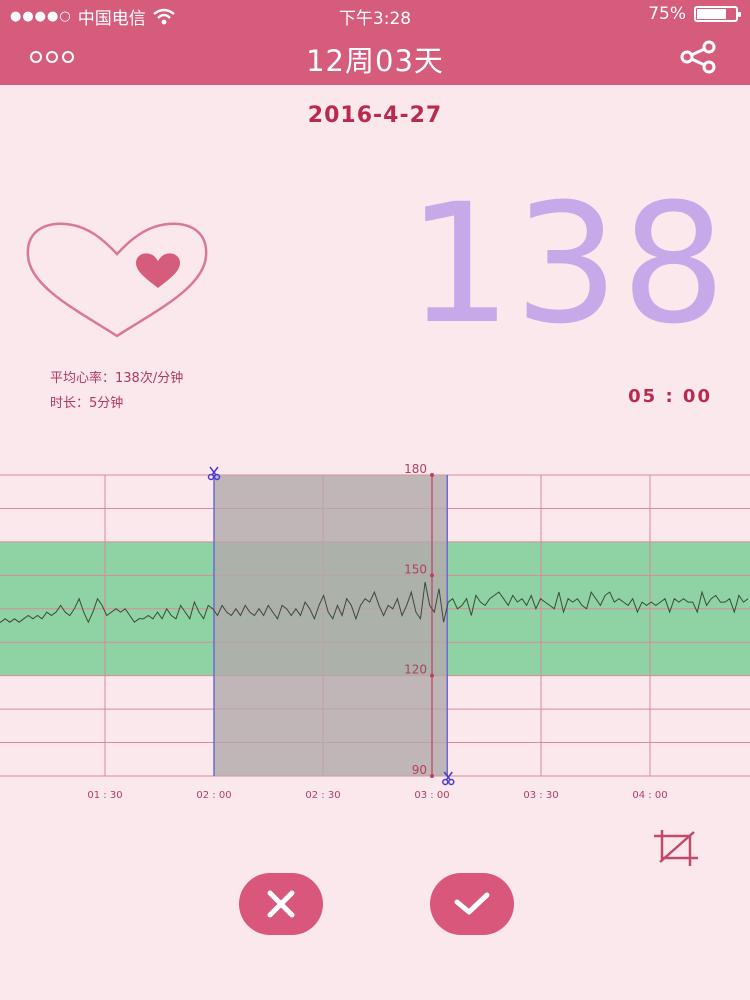 The image size is (750, 1000). What do you see at coordinates (431, 795) in the screenshot?
I see `x-tick-label: 03 : 00` at bounding box center [431, 795].